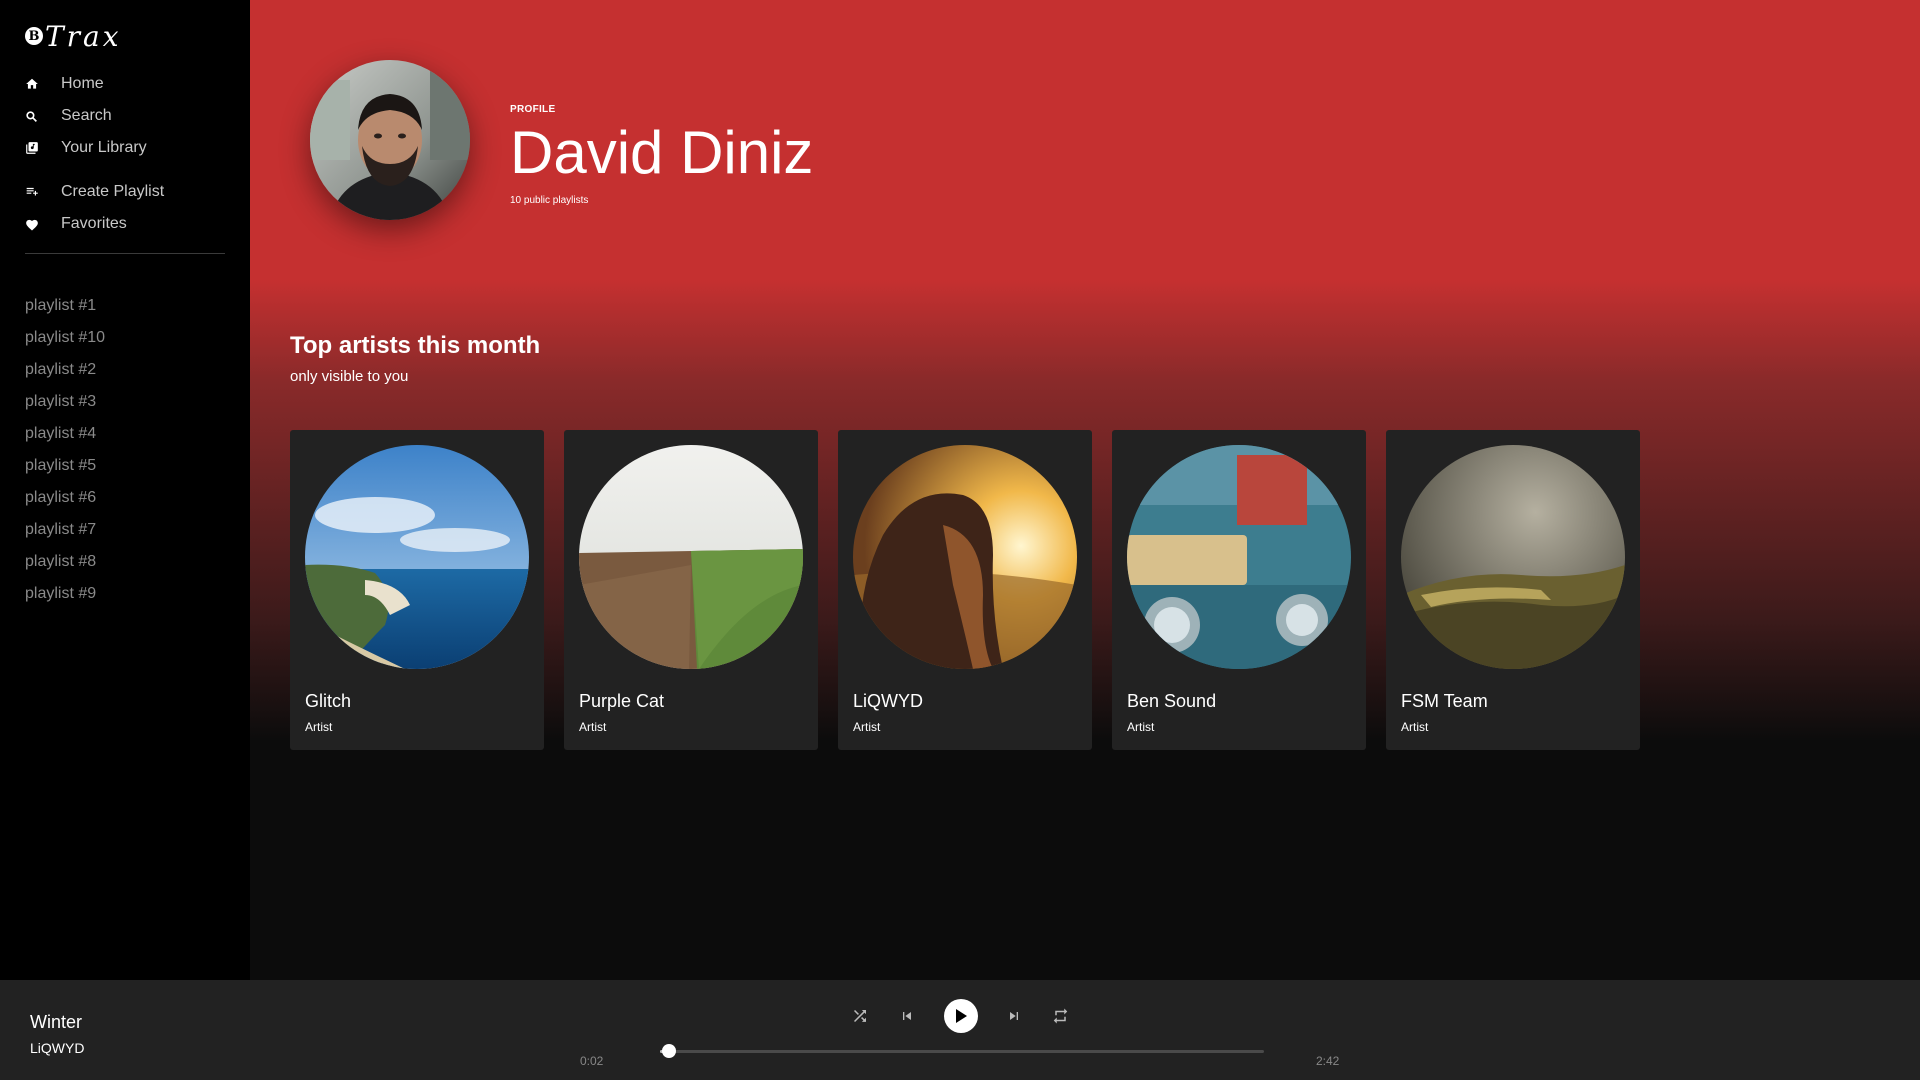 This screenshot has height=1080, width=1920. What do you see at coordinates (125, 84) in the screenshot?
I see `nav-item-home: Home` at bounding box center [125, 84].